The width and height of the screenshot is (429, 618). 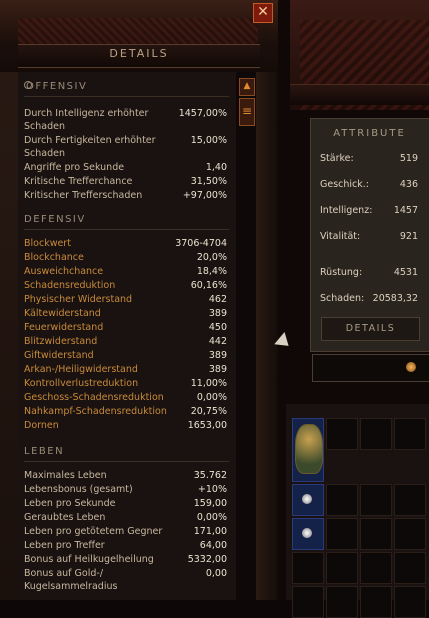 I want to click on stat-label: Blockwert, so click(x=47, y=243).